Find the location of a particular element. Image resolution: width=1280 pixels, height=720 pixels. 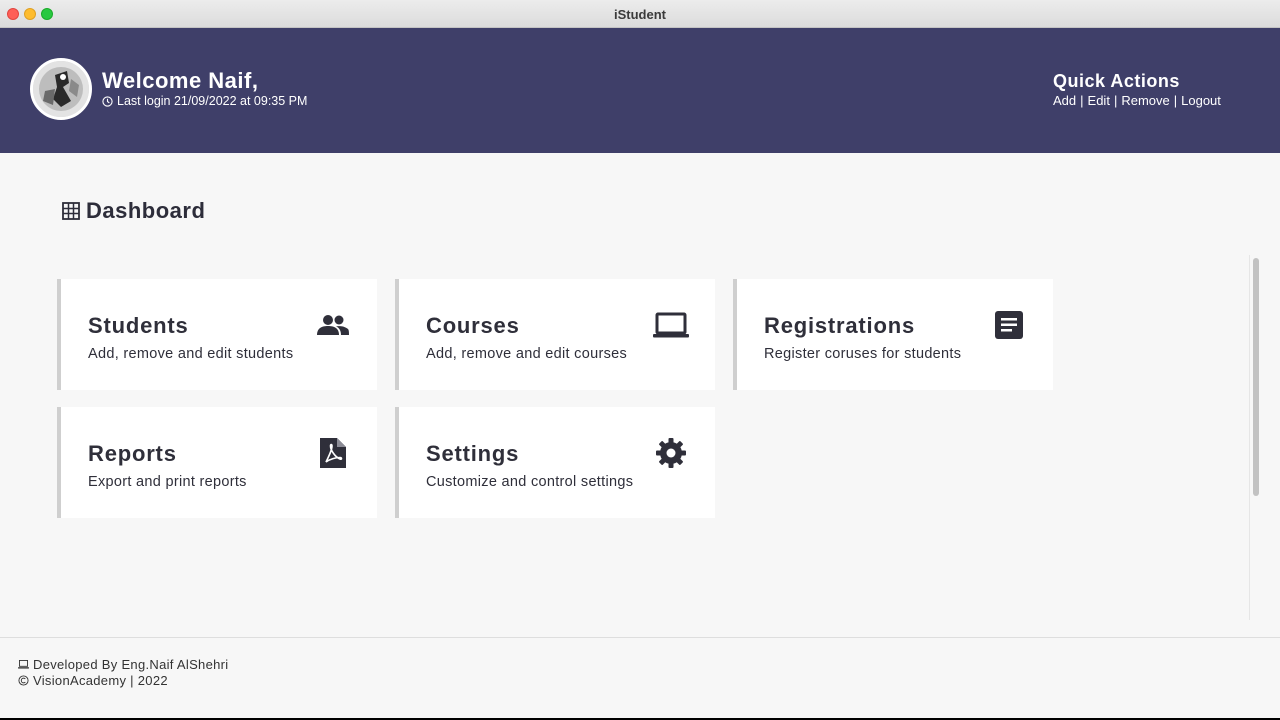

quick-actions-title: Quick Actions is located at coordinates (1116, 81).